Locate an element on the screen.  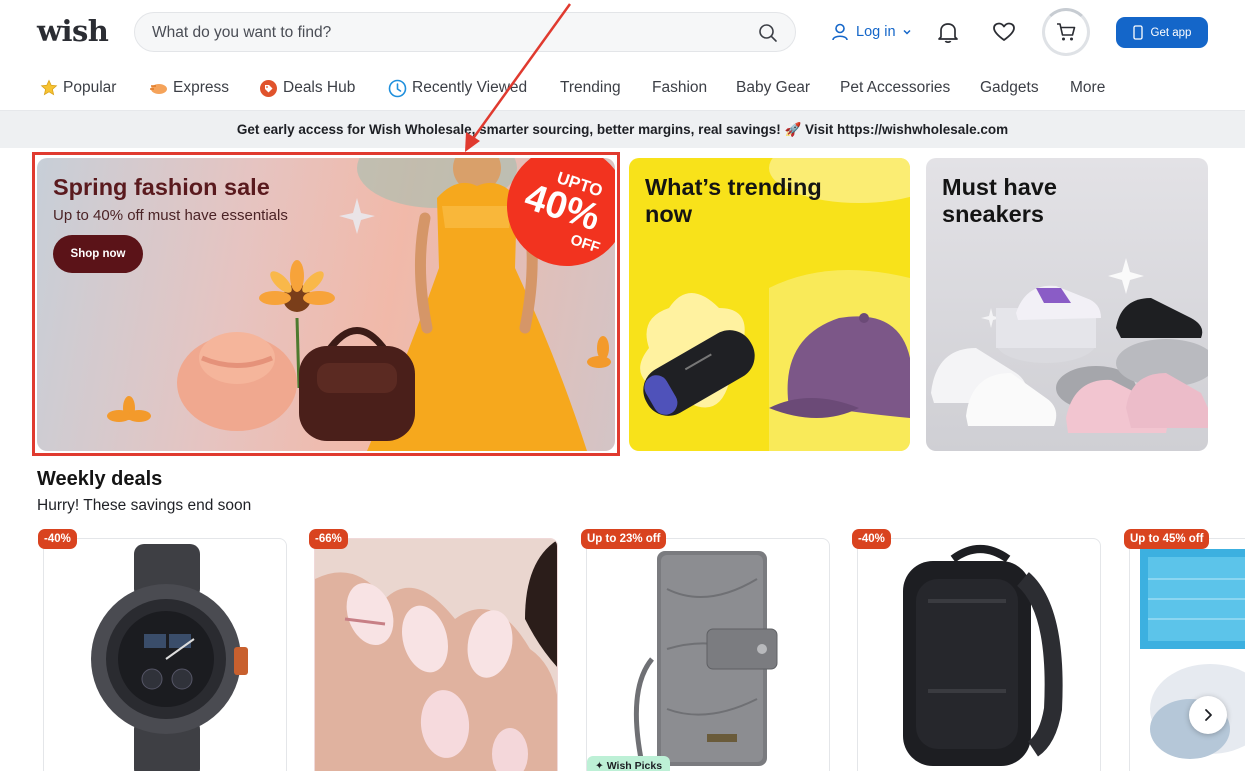
nav-item-trending: Trending is located at coordinates (590, 88).